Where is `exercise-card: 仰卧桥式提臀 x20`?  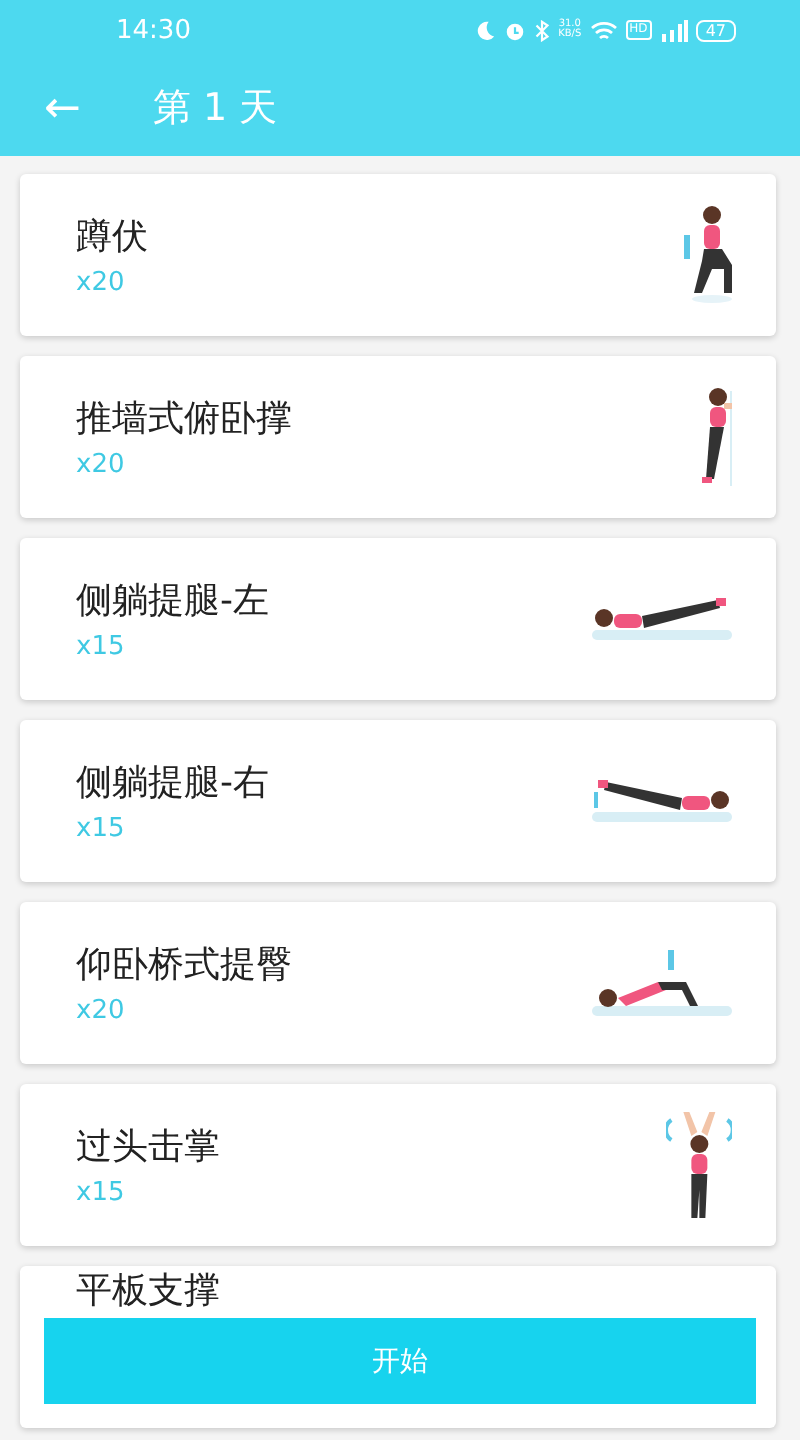
exercise-card: 仰卧桥式提臀 x20 is located at coordinates (398, 983).